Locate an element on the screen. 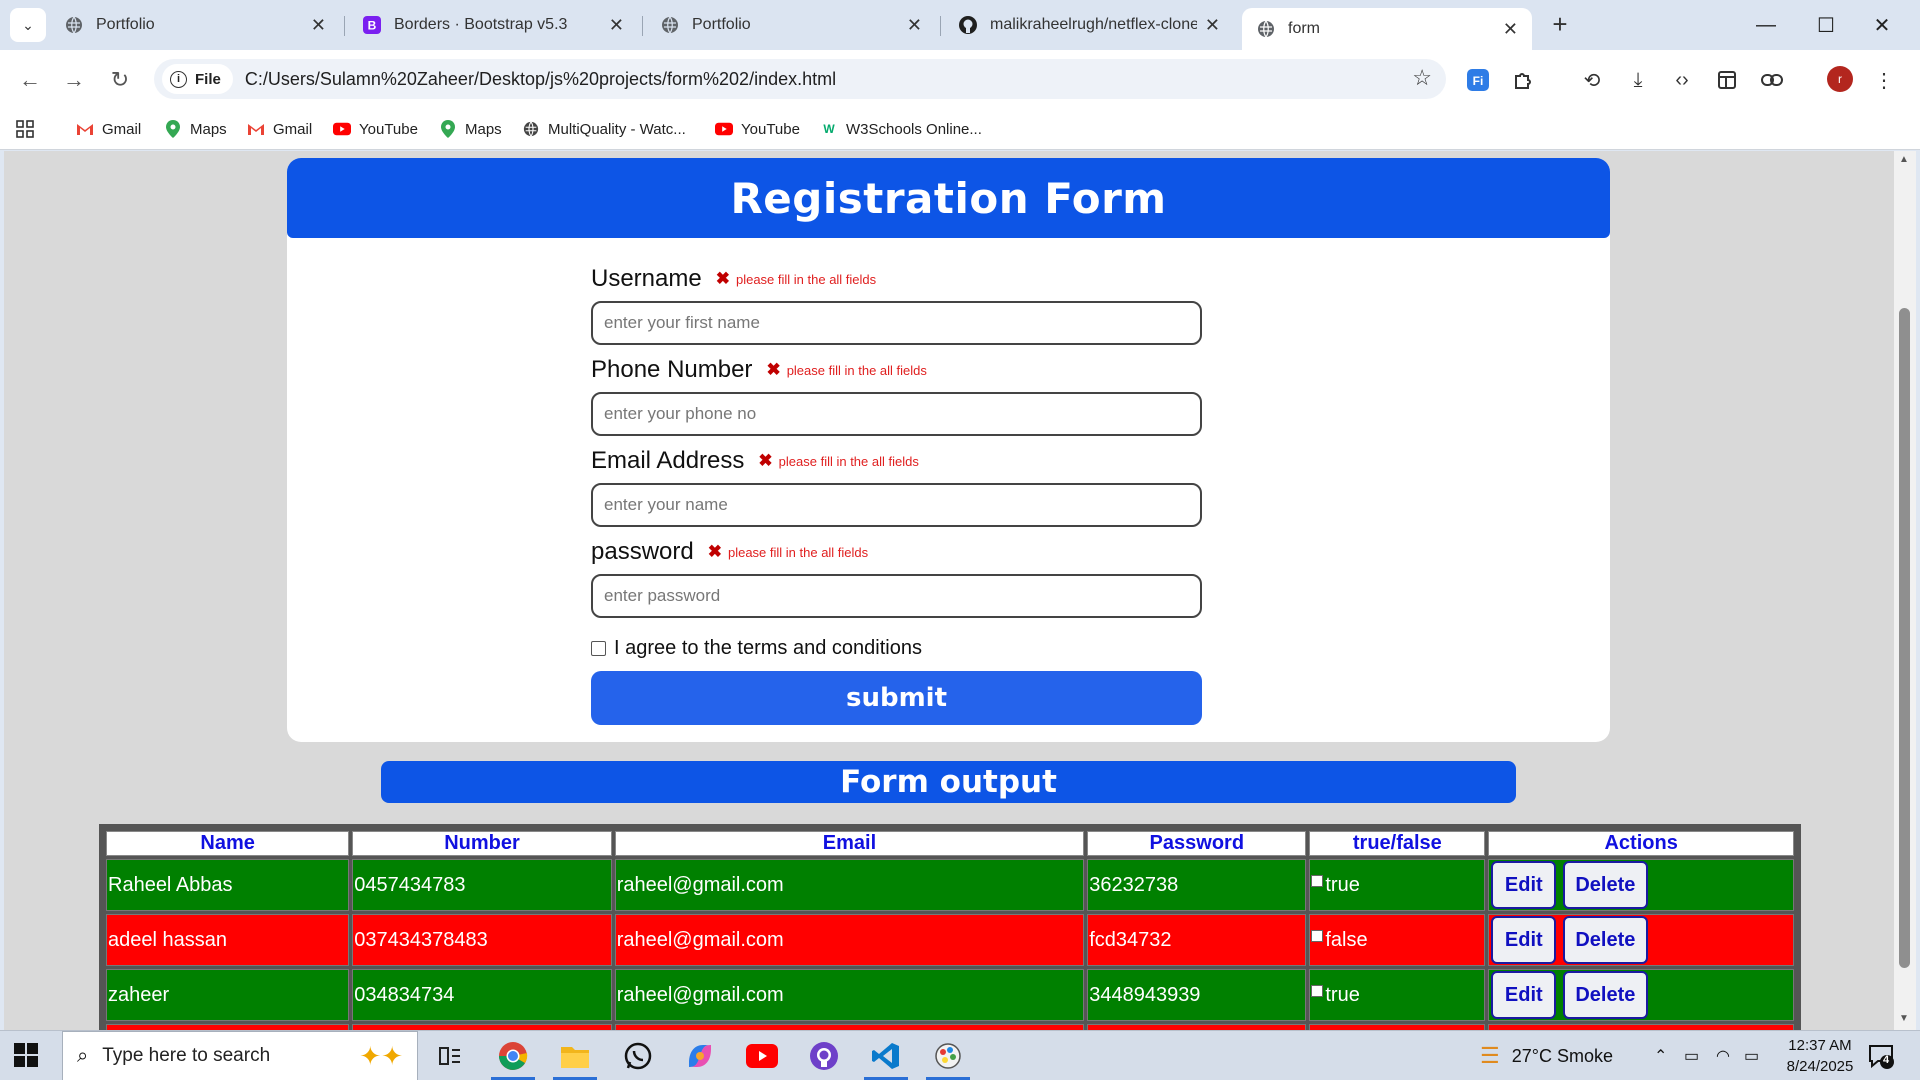 The width and height of the screenshot is (1920, 1080). email-input: enter your name is located at coordinates (896, 505).